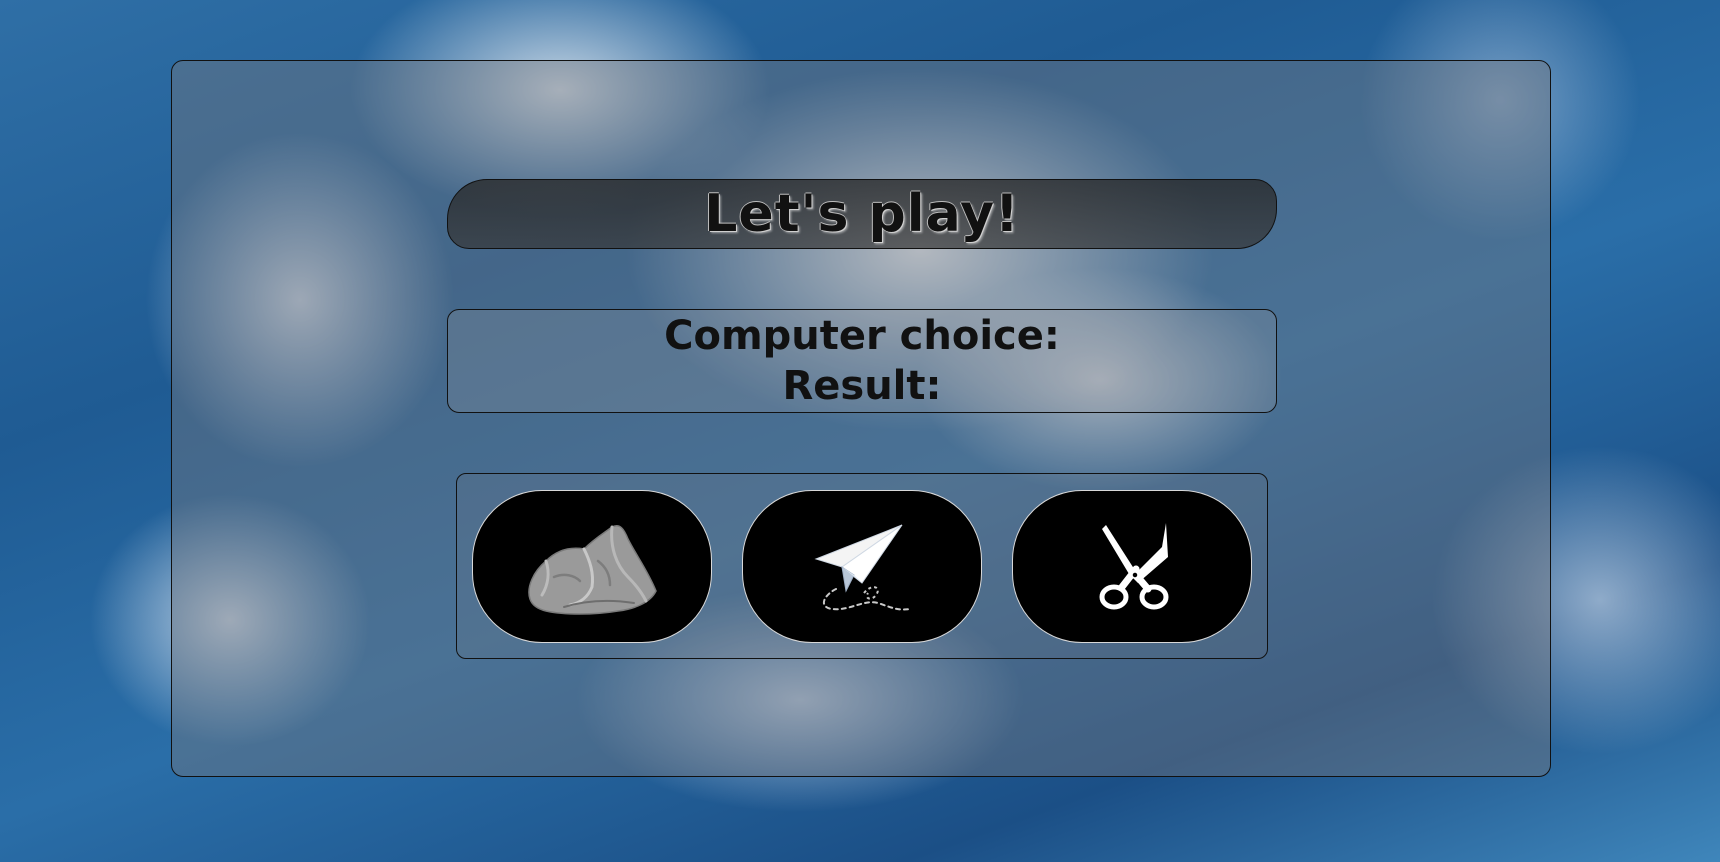 Image resolution: width=1720 pixels, height=862 pixels. I want to click on page-title: Let's play!, so click(862, 214).